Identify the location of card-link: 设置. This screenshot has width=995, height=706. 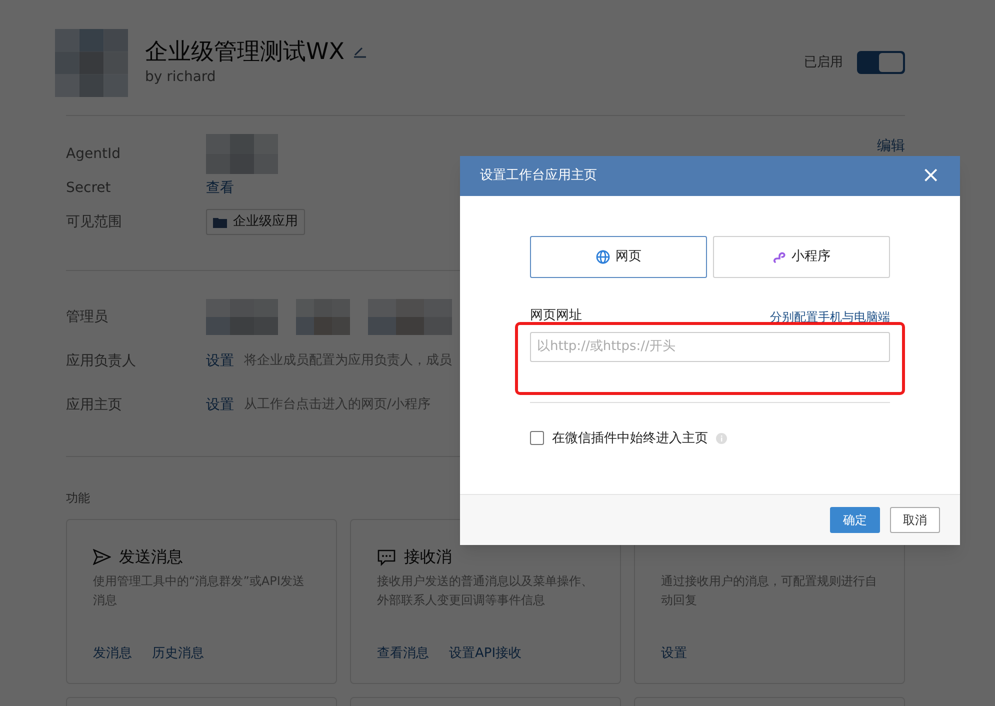
(674, 653).